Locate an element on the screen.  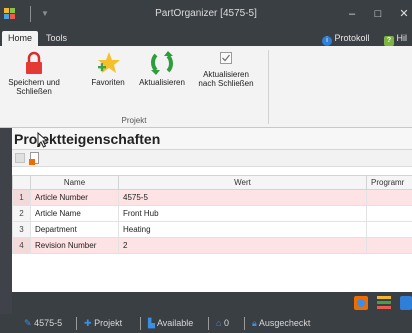
tab-home: Home is located at coordinates (20, 38).